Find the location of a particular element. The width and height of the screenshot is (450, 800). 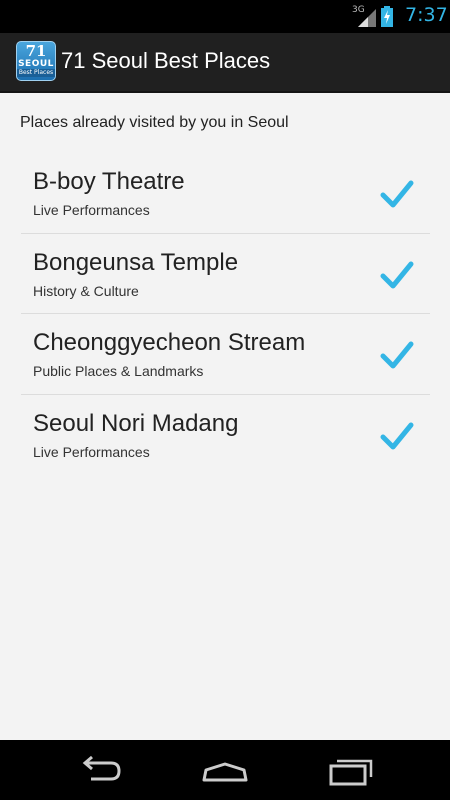

list-item: B-boy Theatre Live Performances is located at coordinates (225, 193).